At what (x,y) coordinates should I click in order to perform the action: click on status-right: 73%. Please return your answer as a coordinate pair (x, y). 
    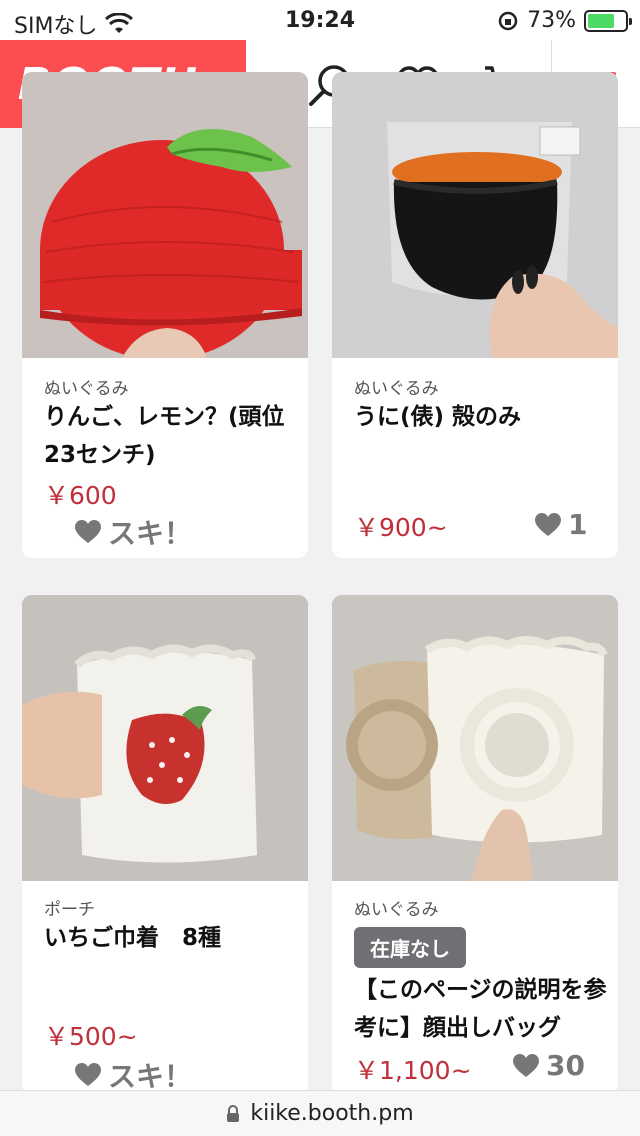
    Looking at the image, I should click on (564, 20).